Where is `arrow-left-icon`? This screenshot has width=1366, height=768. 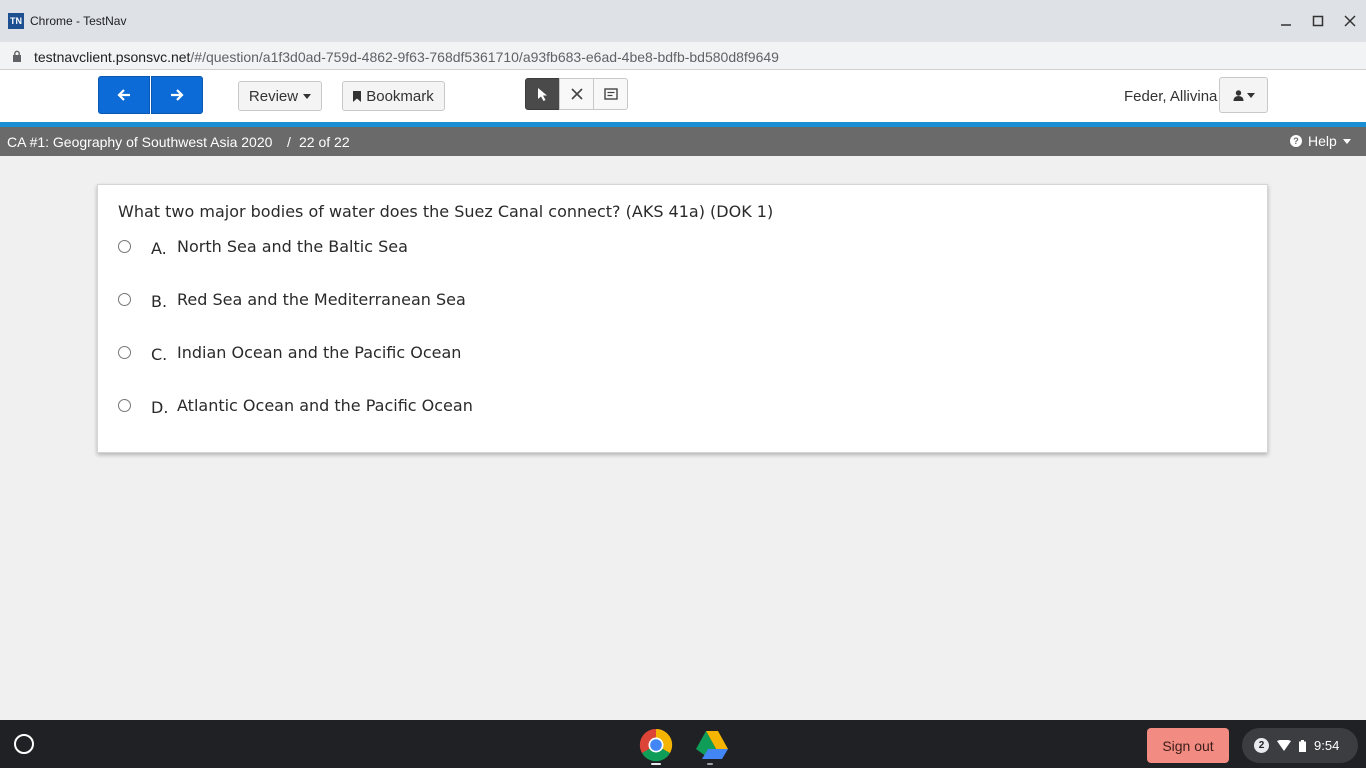 arrow-left-icon is located at coordinates (123, 95).